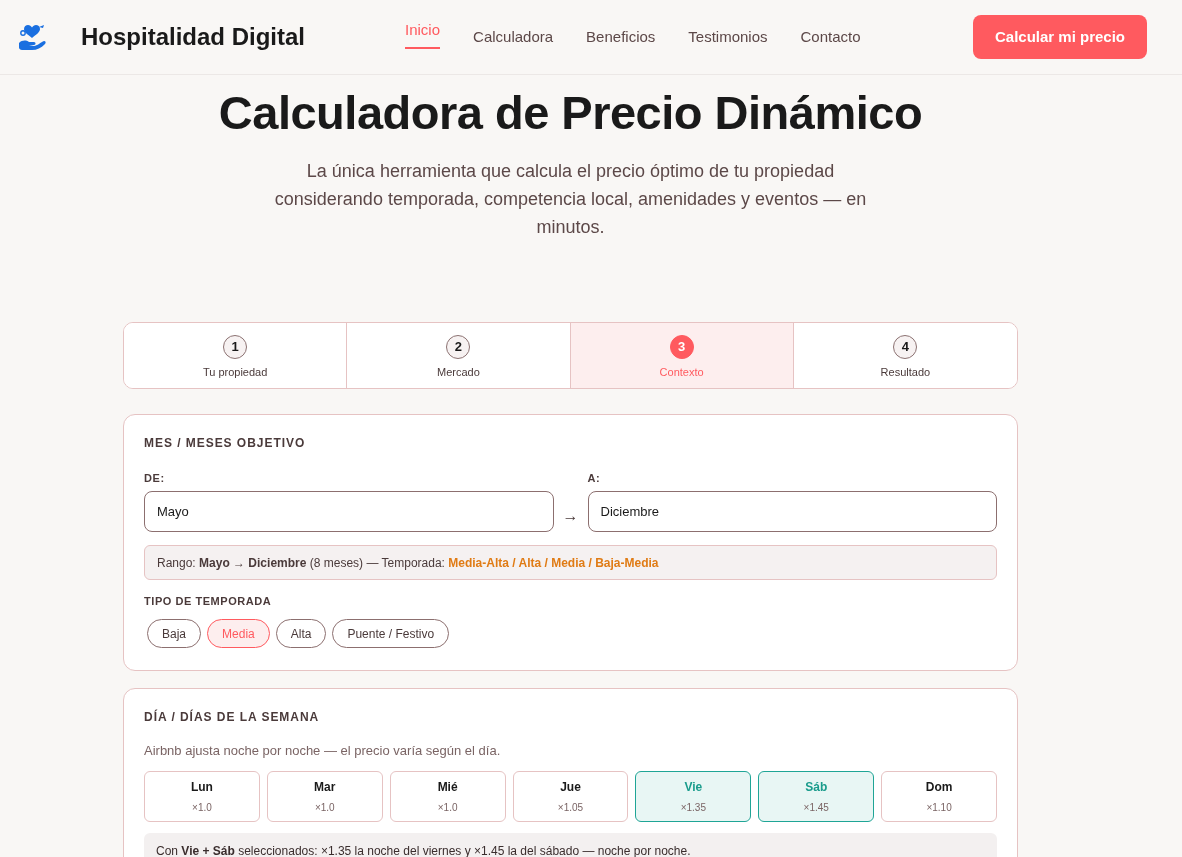 This screenshot has height=857, width=1182. What do you see at coordinates (816, 796) in the screenshot?
I see `weekday-option: Sáb ×1.45` at bounding box center [816, 796].